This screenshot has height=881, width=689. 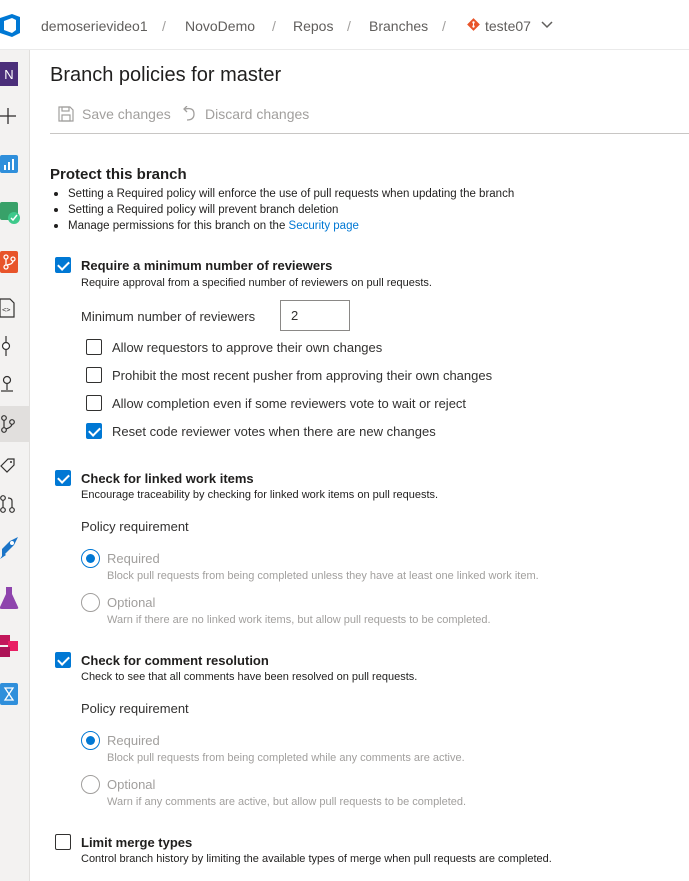 I want to click on require-reviewers-checkbox, so click(x=63, y=265).